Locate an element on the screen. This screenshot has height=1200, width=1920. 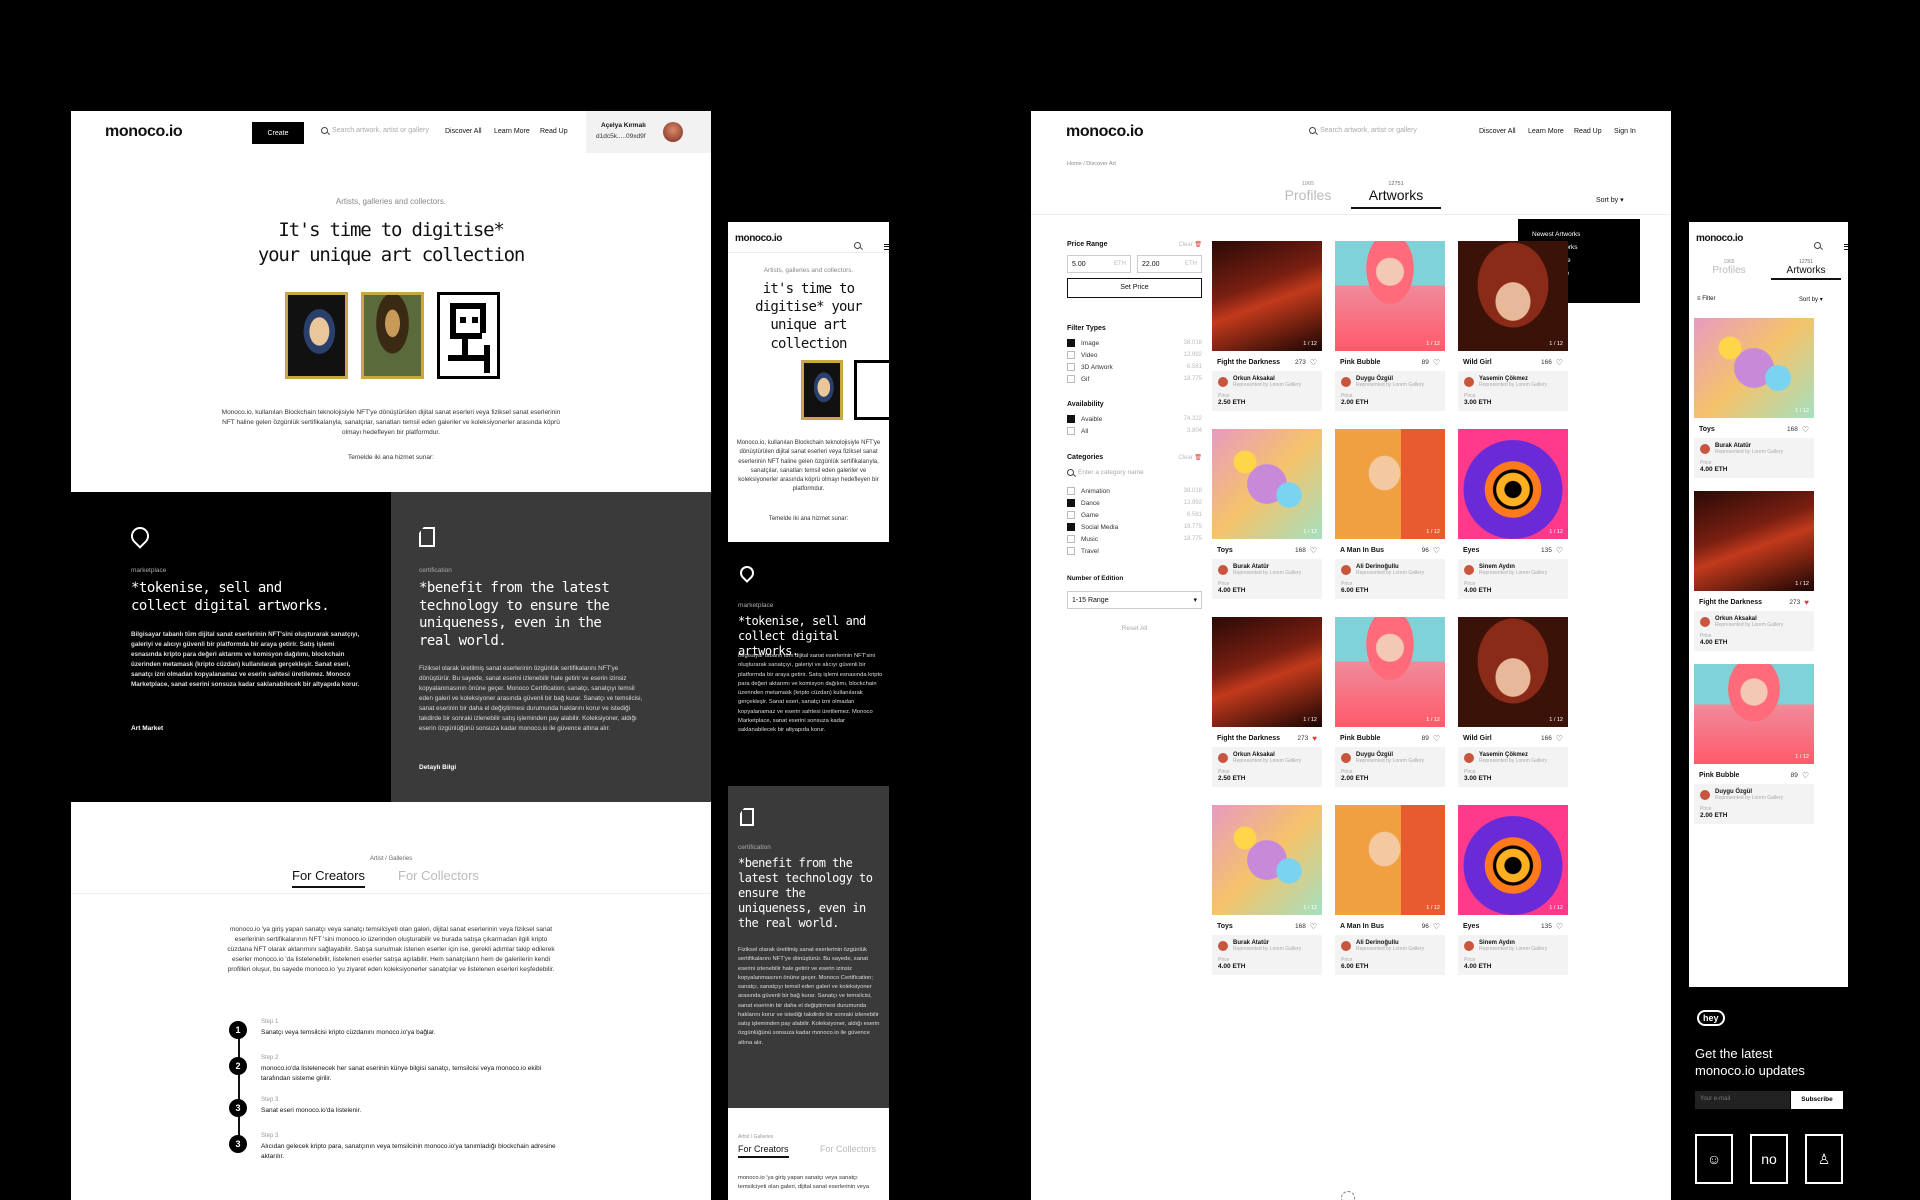
nav-read-up: Read Up is located at coordinates (1588, 131).